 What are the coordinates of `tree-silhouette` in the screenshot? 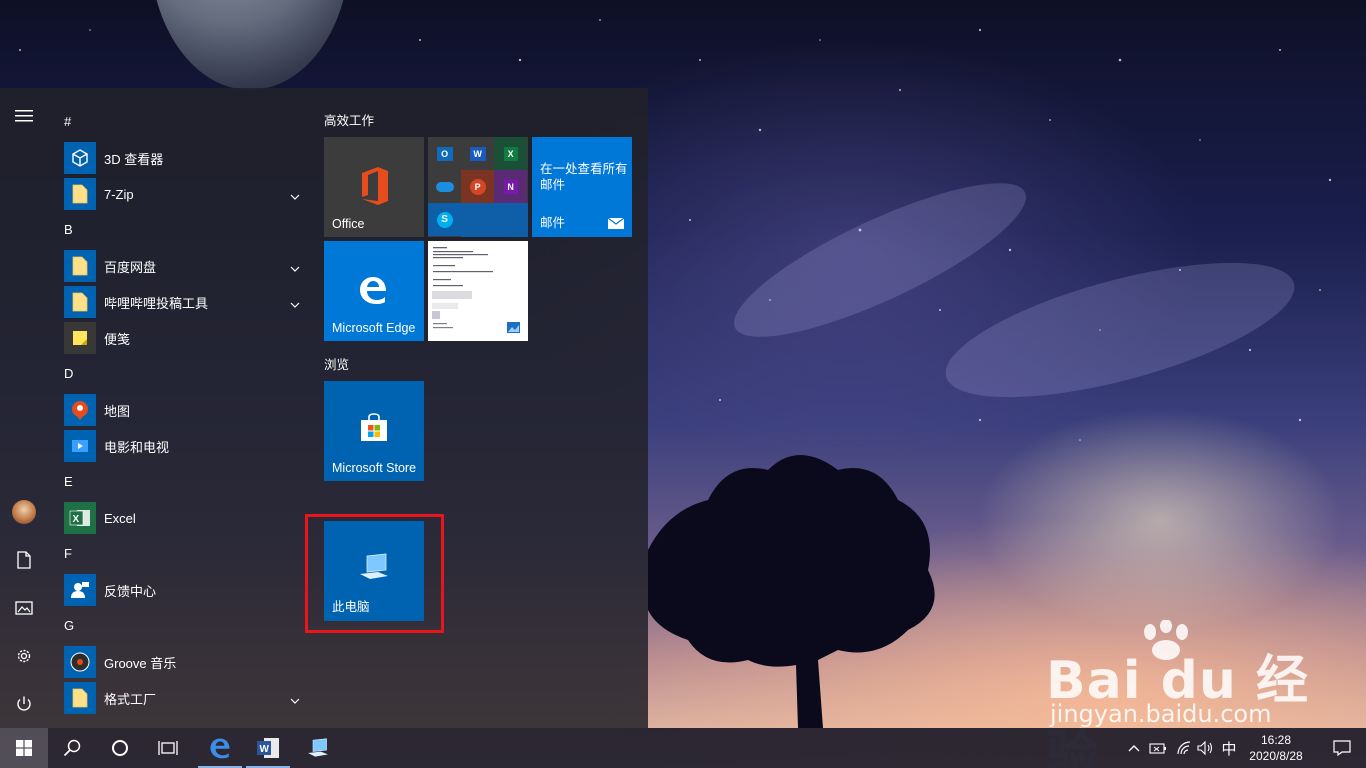 It's located at (791, 591).